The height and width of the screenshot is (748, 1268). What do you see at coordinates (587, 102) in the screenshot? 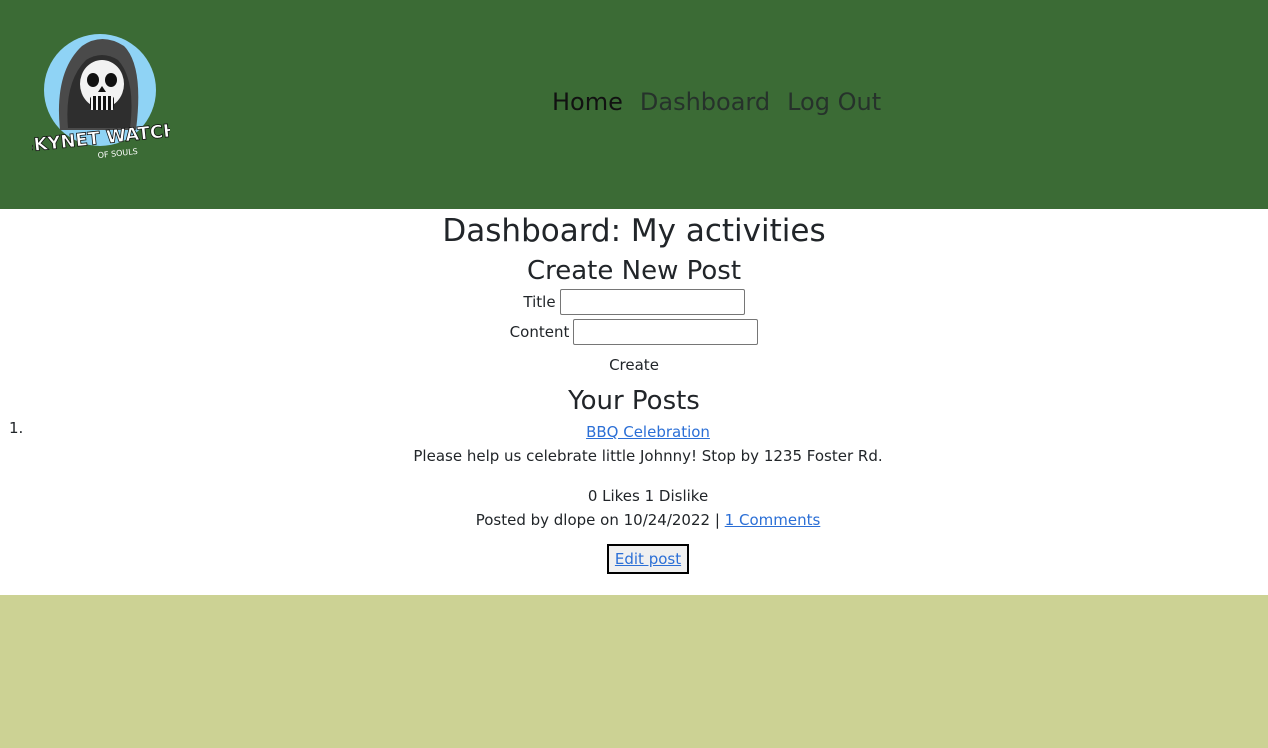
I see `nav-home-link: Home` at bounding box center [587, 102].